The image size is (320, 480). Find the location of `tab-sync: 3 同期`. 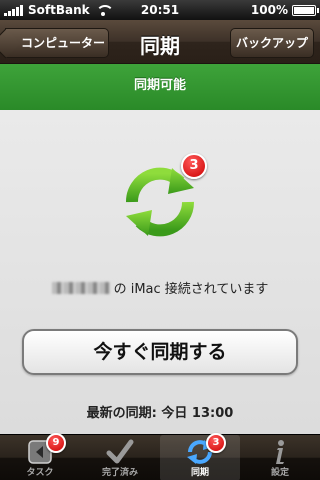

tab-sync: 3 同期 is located at coordinates (200, 456).